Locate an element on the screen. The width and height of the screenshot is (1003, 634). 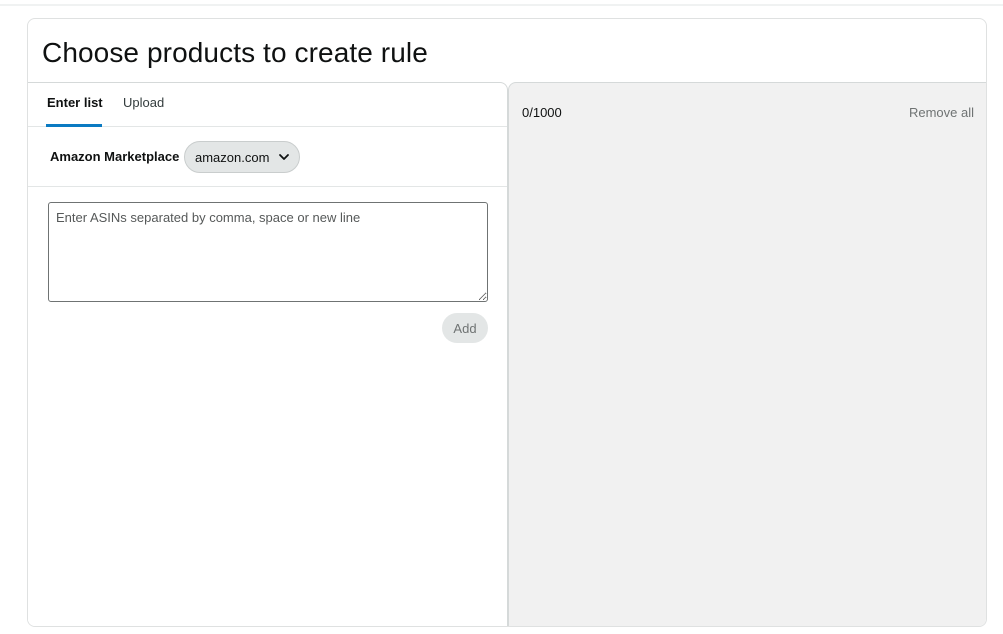
marketplace-label: Amazon Marketplace is located at coordinates (115, 156).